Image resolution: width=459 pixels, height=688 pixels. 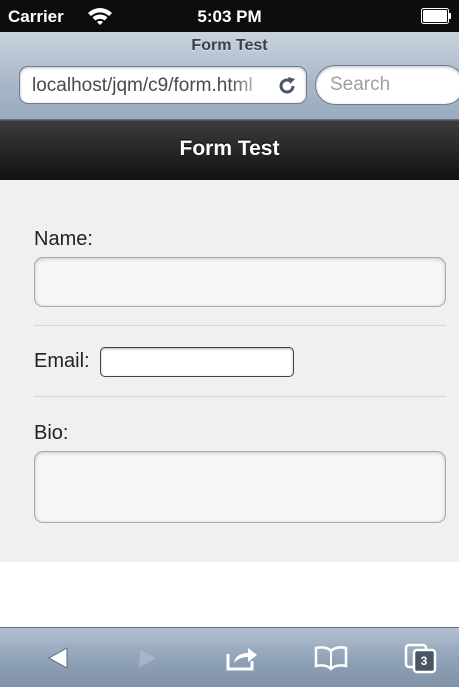 I want to click on name-input, so click(x=240, y=282).